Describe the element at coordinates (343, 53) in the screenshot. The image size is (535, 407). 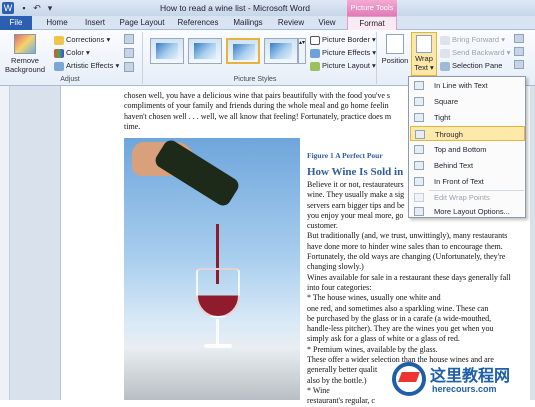
I see `picture-effects-button: Picture Effects ▾` at that location.